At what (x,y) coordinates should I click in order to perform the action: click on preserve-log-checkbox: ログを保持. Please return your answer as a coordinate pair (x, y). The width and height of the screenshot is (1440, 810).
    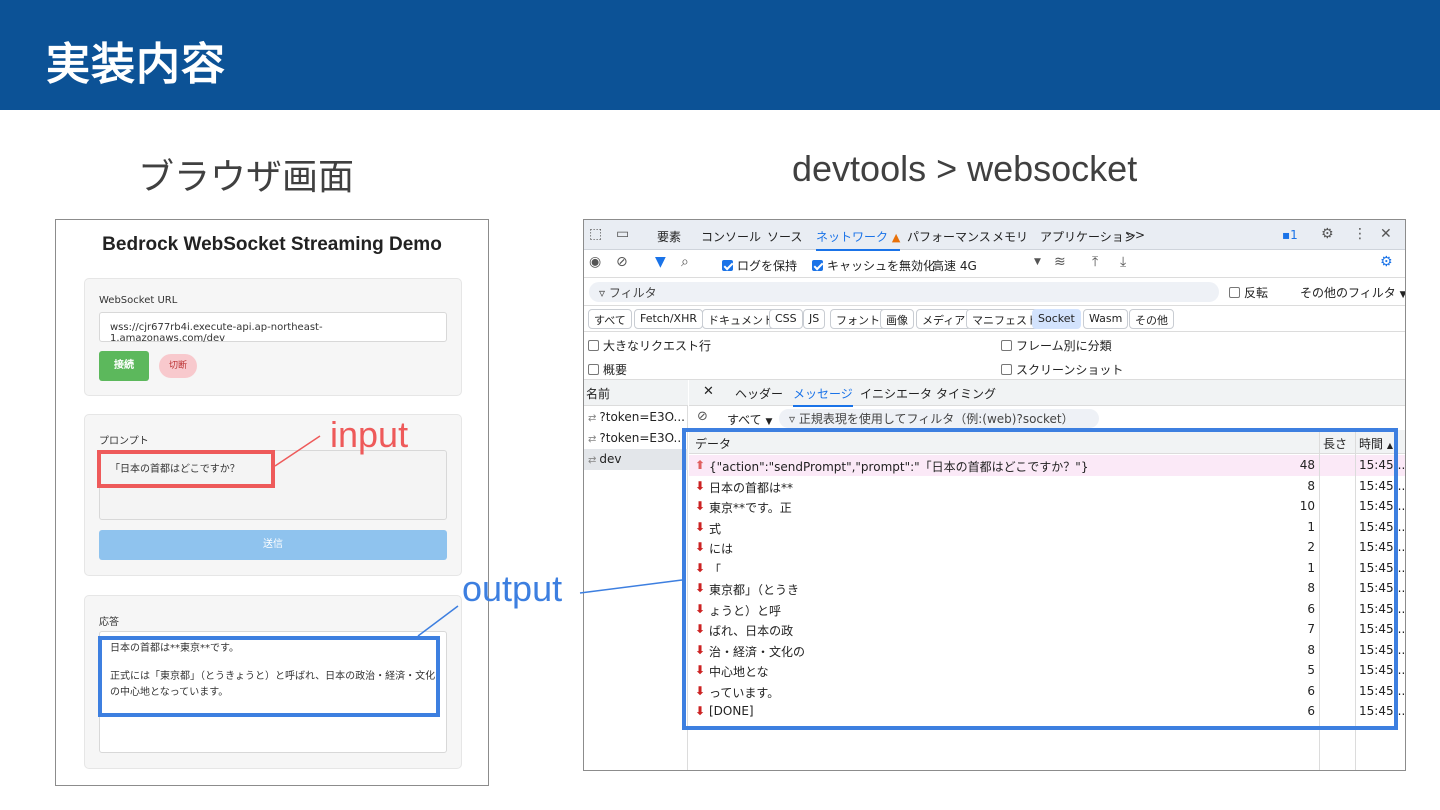
    Looking at the image, I should click on (759, 265).